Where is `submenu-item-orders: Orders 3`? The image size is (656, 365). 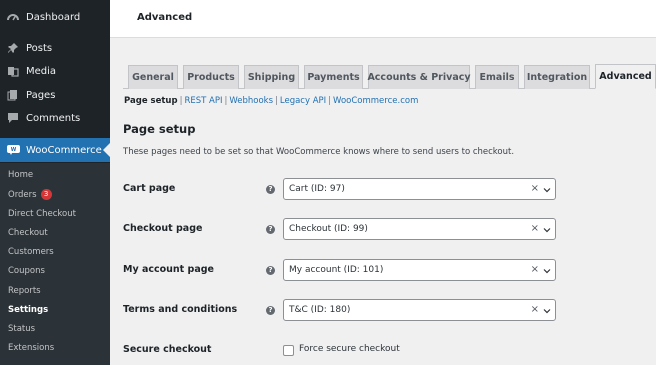
submenu-item-orders: Orders 3 is located at coordinates (30, 194).